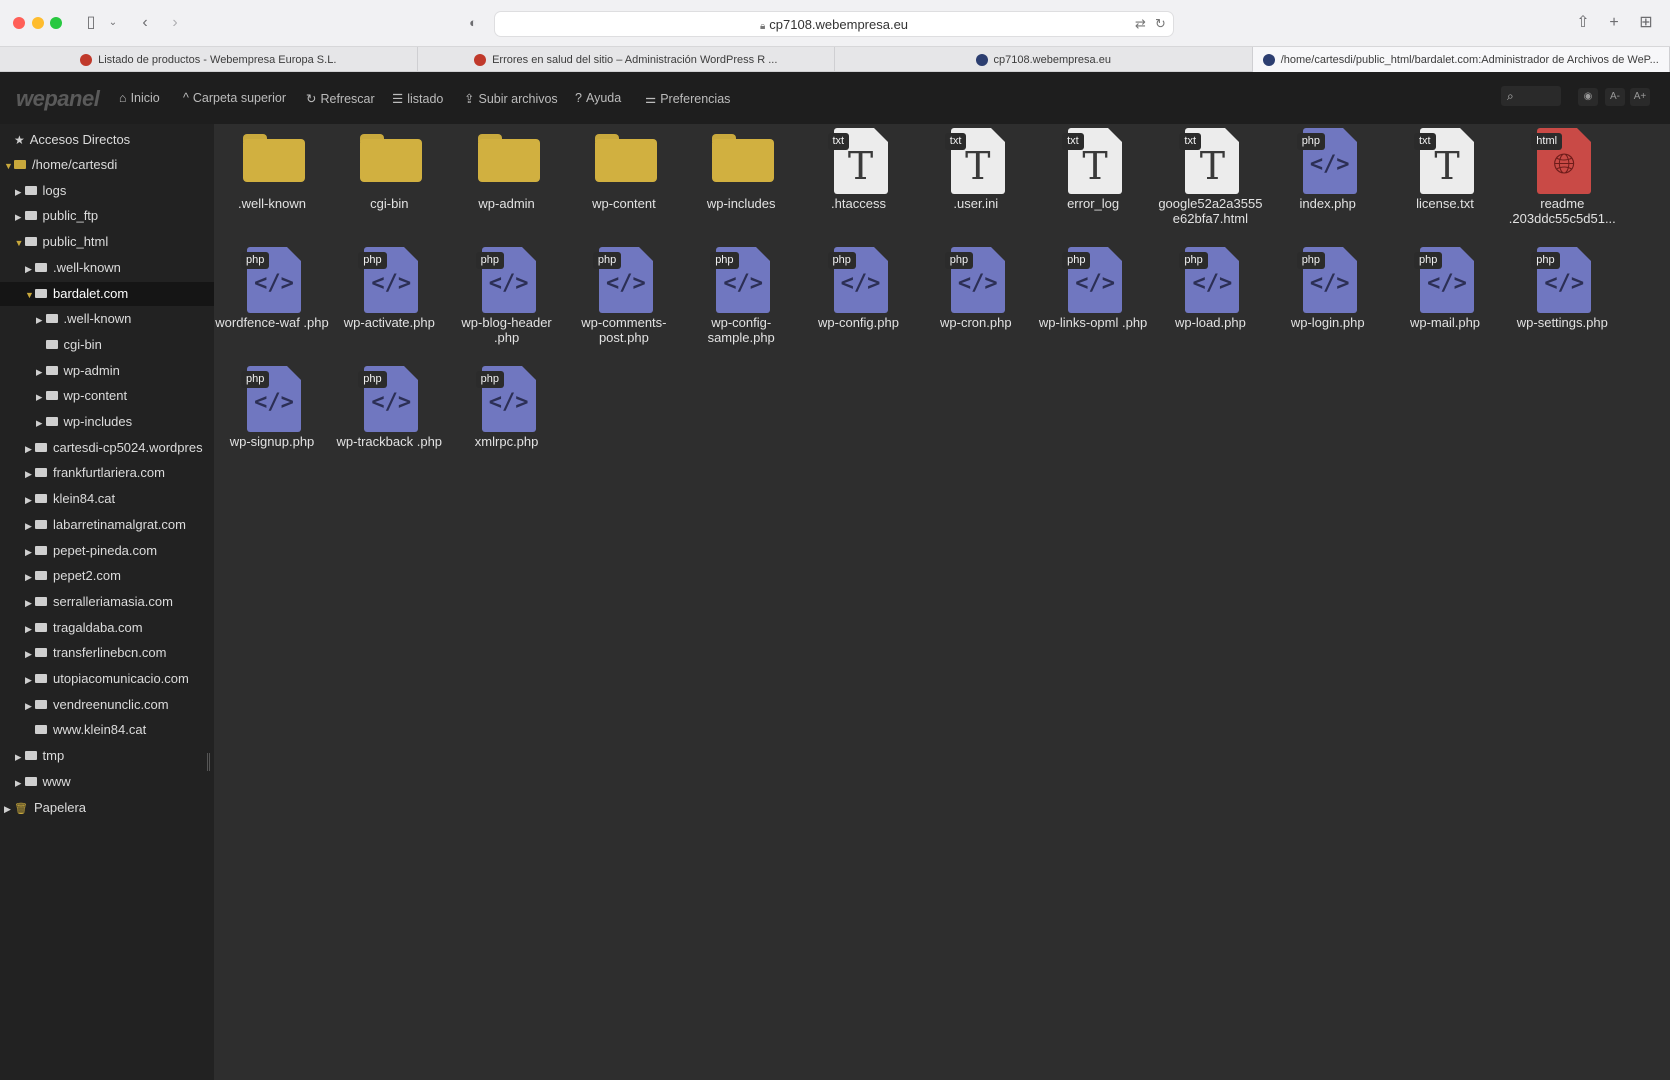 This screenshot has width=1670, height=1080. Describe the element at coordinates (1093, 180) in the screenshot. I see `file-item: txt T error_log` at that location.